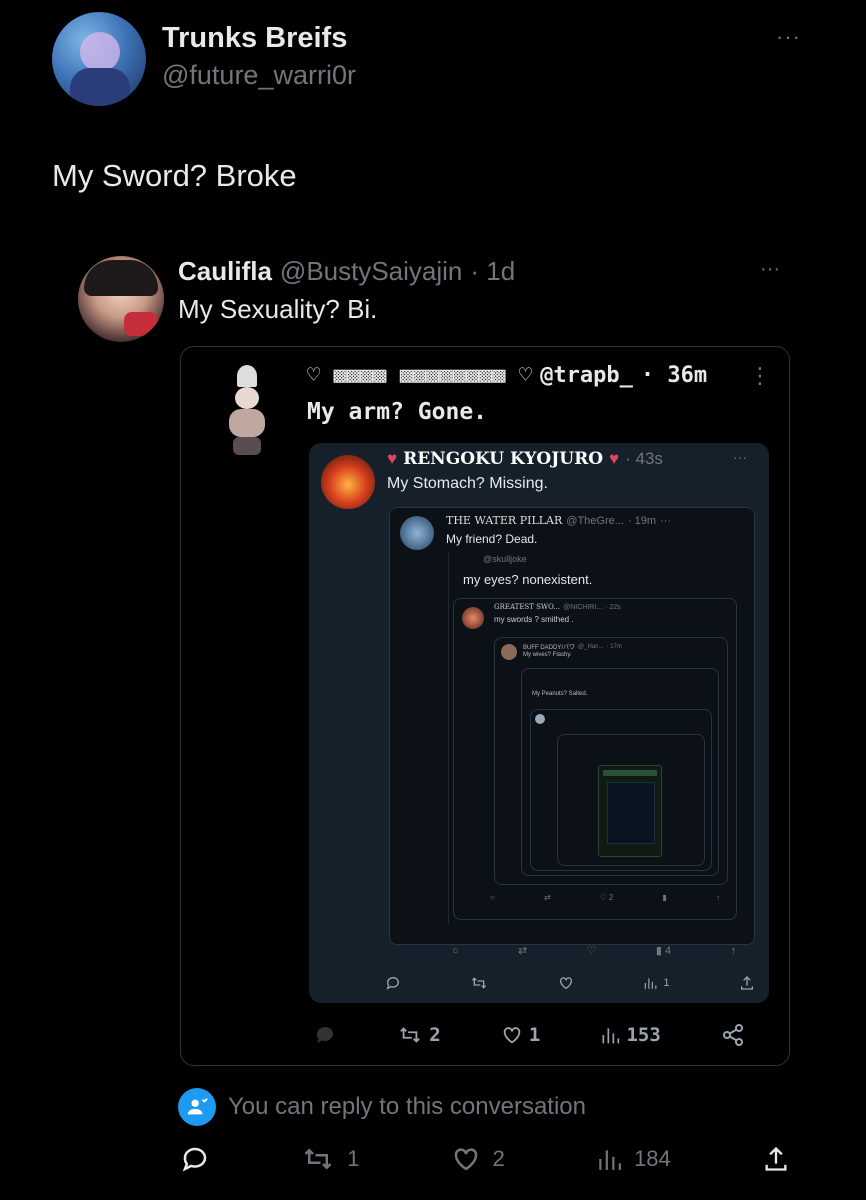  Describe the element at coordinates (586, 375) in the screenshot. I see `nested1-handle: @trapb_` at that location.